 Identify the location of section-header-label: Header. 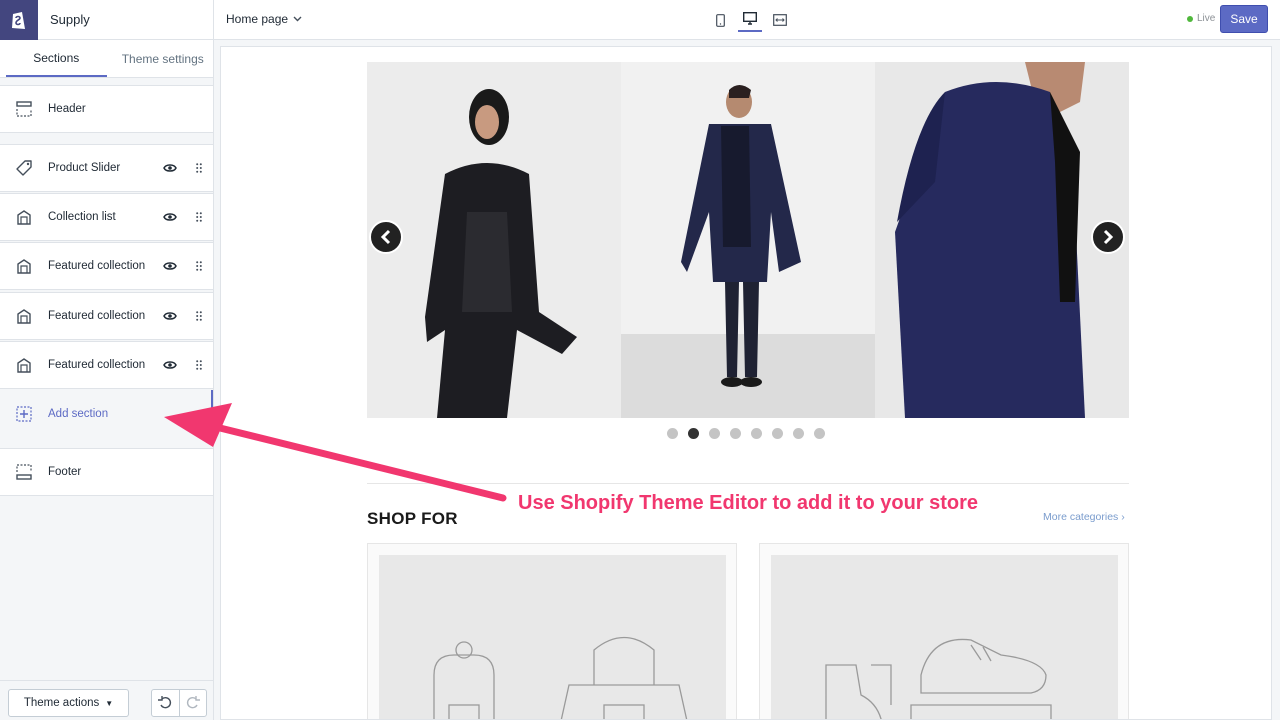
(67, 109).